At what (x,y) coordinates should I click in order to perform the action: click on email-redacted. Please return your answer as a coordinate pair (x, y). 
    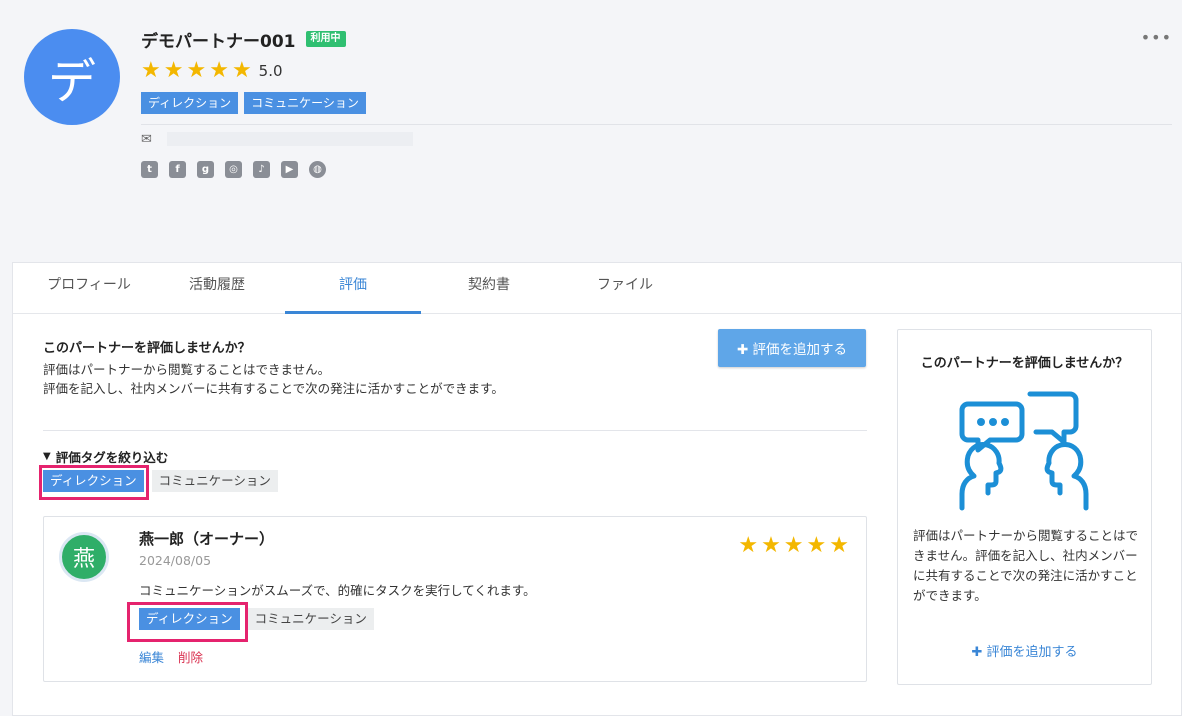
    Looking at the image, I should click on (290, 139).